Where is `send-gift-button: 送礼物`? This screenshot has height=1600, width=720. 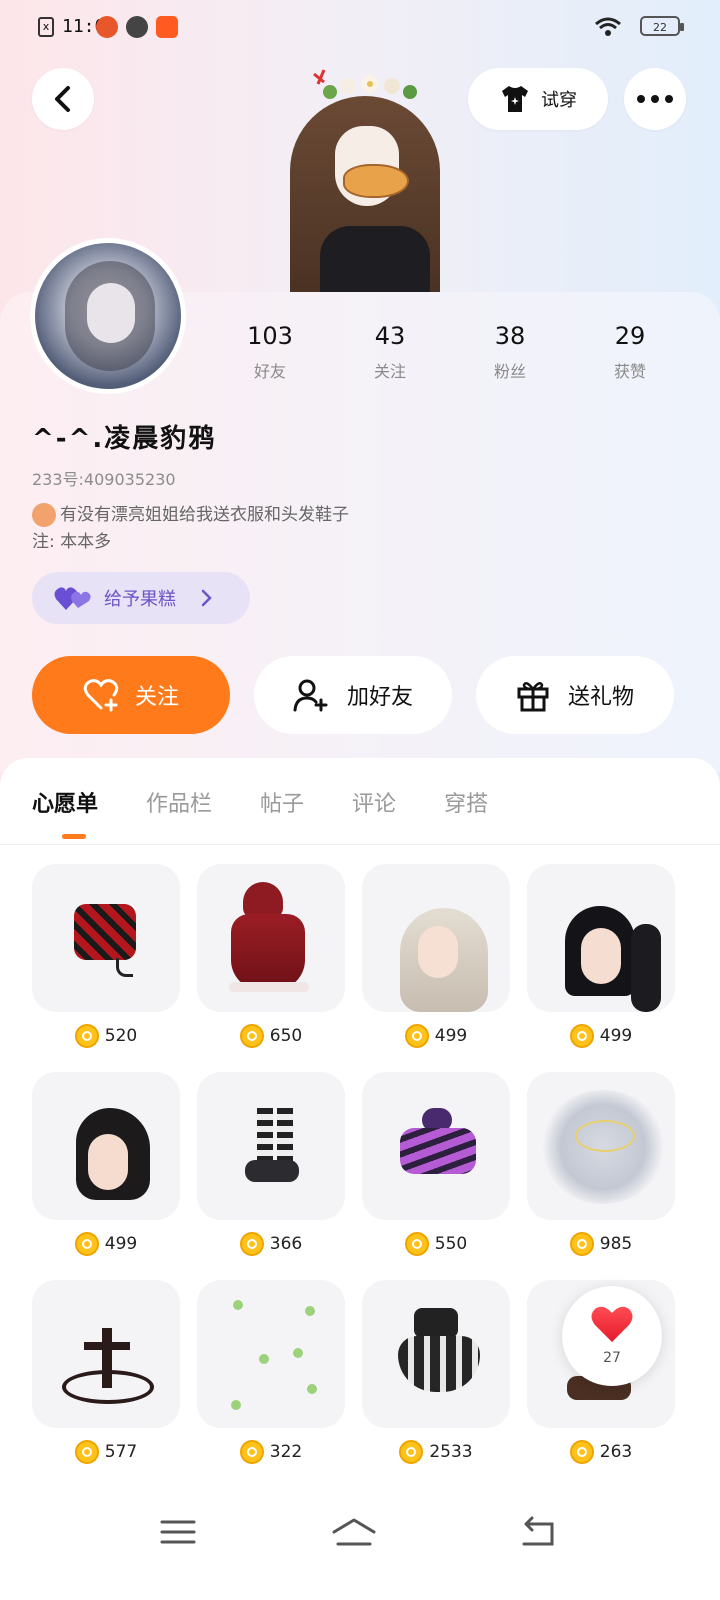 send-gift-button: 送礼物 is located at coordinates (575, 695).